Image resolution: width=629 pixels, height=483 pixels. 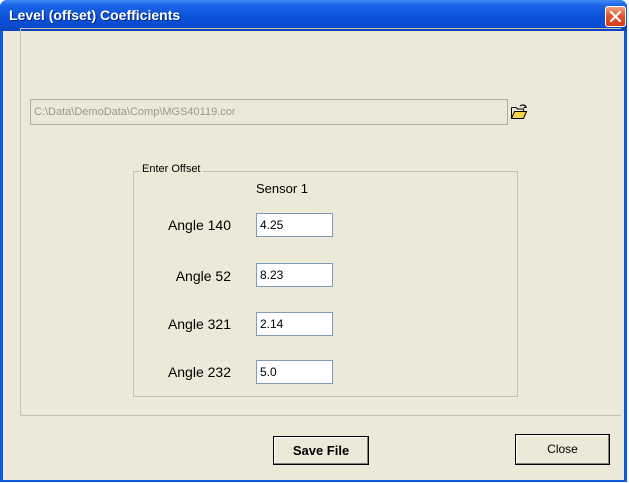 I want to click on angle-label: Angle 140, so click(x=199, y=225).